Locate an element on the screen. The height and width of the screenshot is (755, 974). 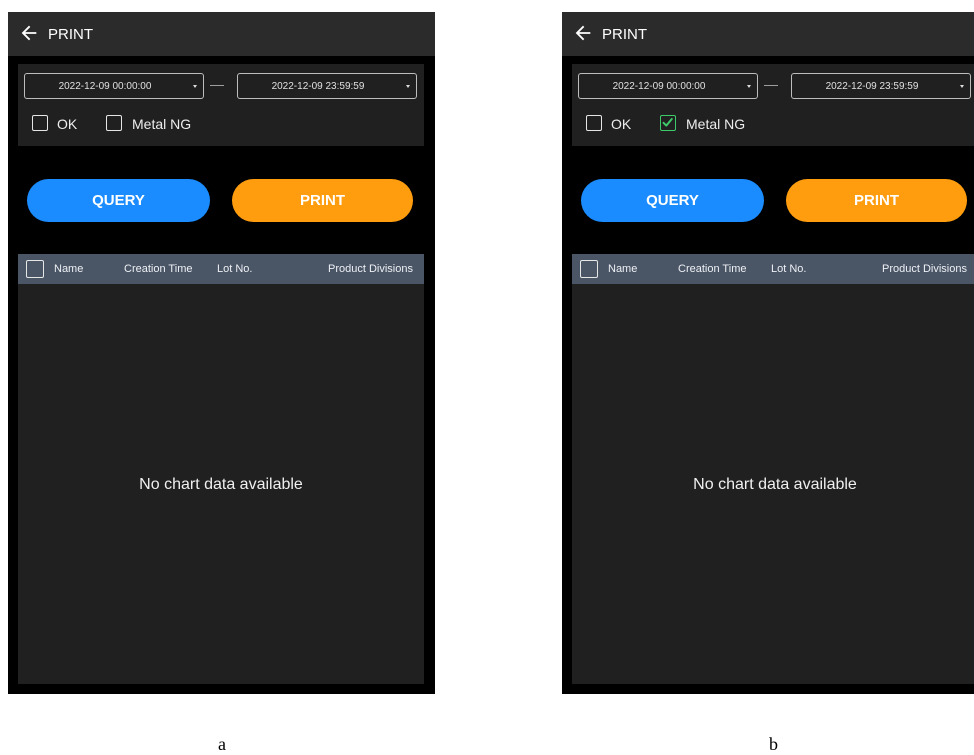
caption-b: b is located at coordinates (773, 744).